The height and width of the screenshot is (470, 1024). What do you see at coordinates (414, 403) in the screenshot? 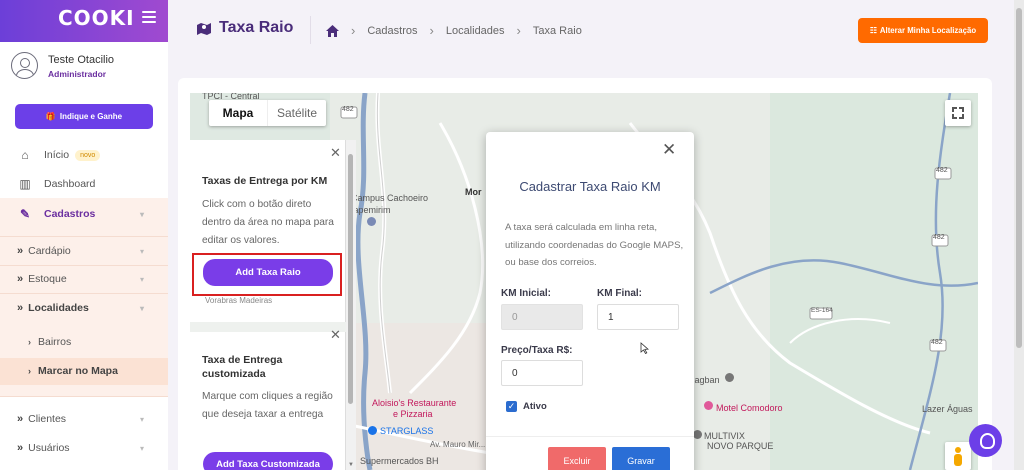
I see `map-label: Aloisio's Restaurante` at bounding box center [414, 403].